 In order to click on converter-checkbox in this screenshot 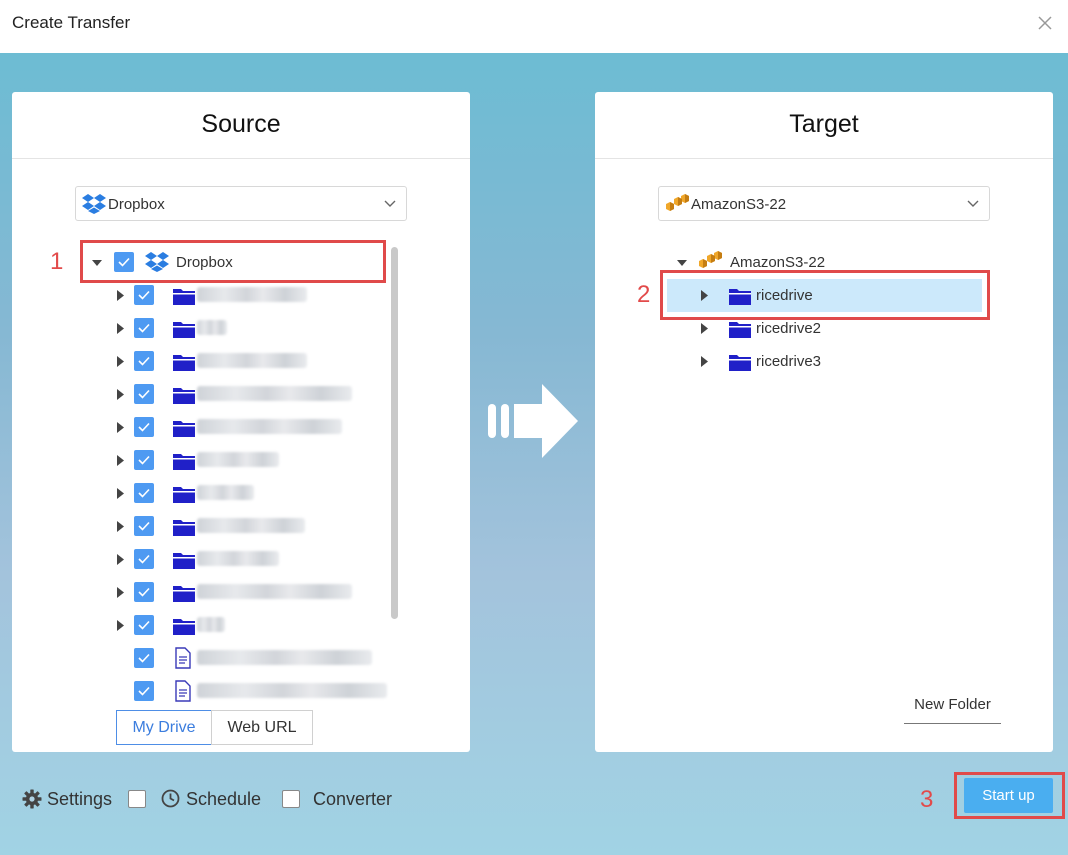, I will do `click(291, 799)`.